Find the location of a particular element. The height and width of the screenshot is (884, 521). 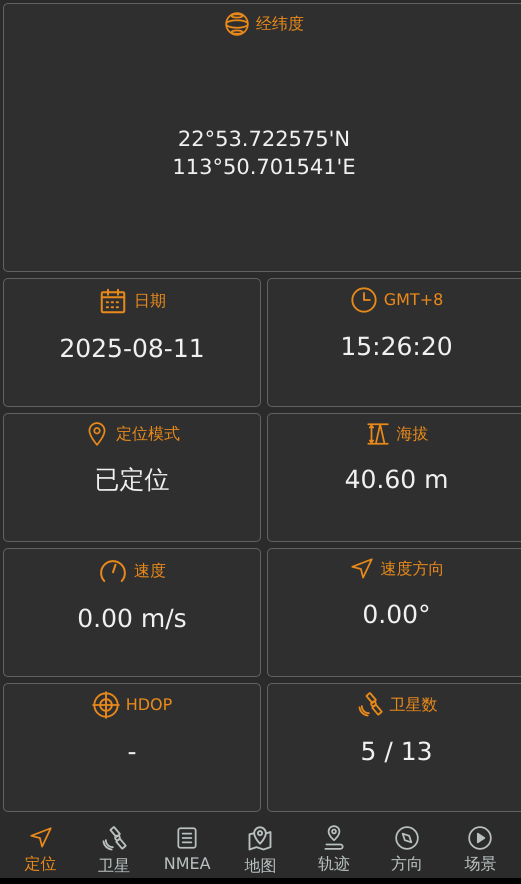

globe-icon is located at coordinates (237, 24).